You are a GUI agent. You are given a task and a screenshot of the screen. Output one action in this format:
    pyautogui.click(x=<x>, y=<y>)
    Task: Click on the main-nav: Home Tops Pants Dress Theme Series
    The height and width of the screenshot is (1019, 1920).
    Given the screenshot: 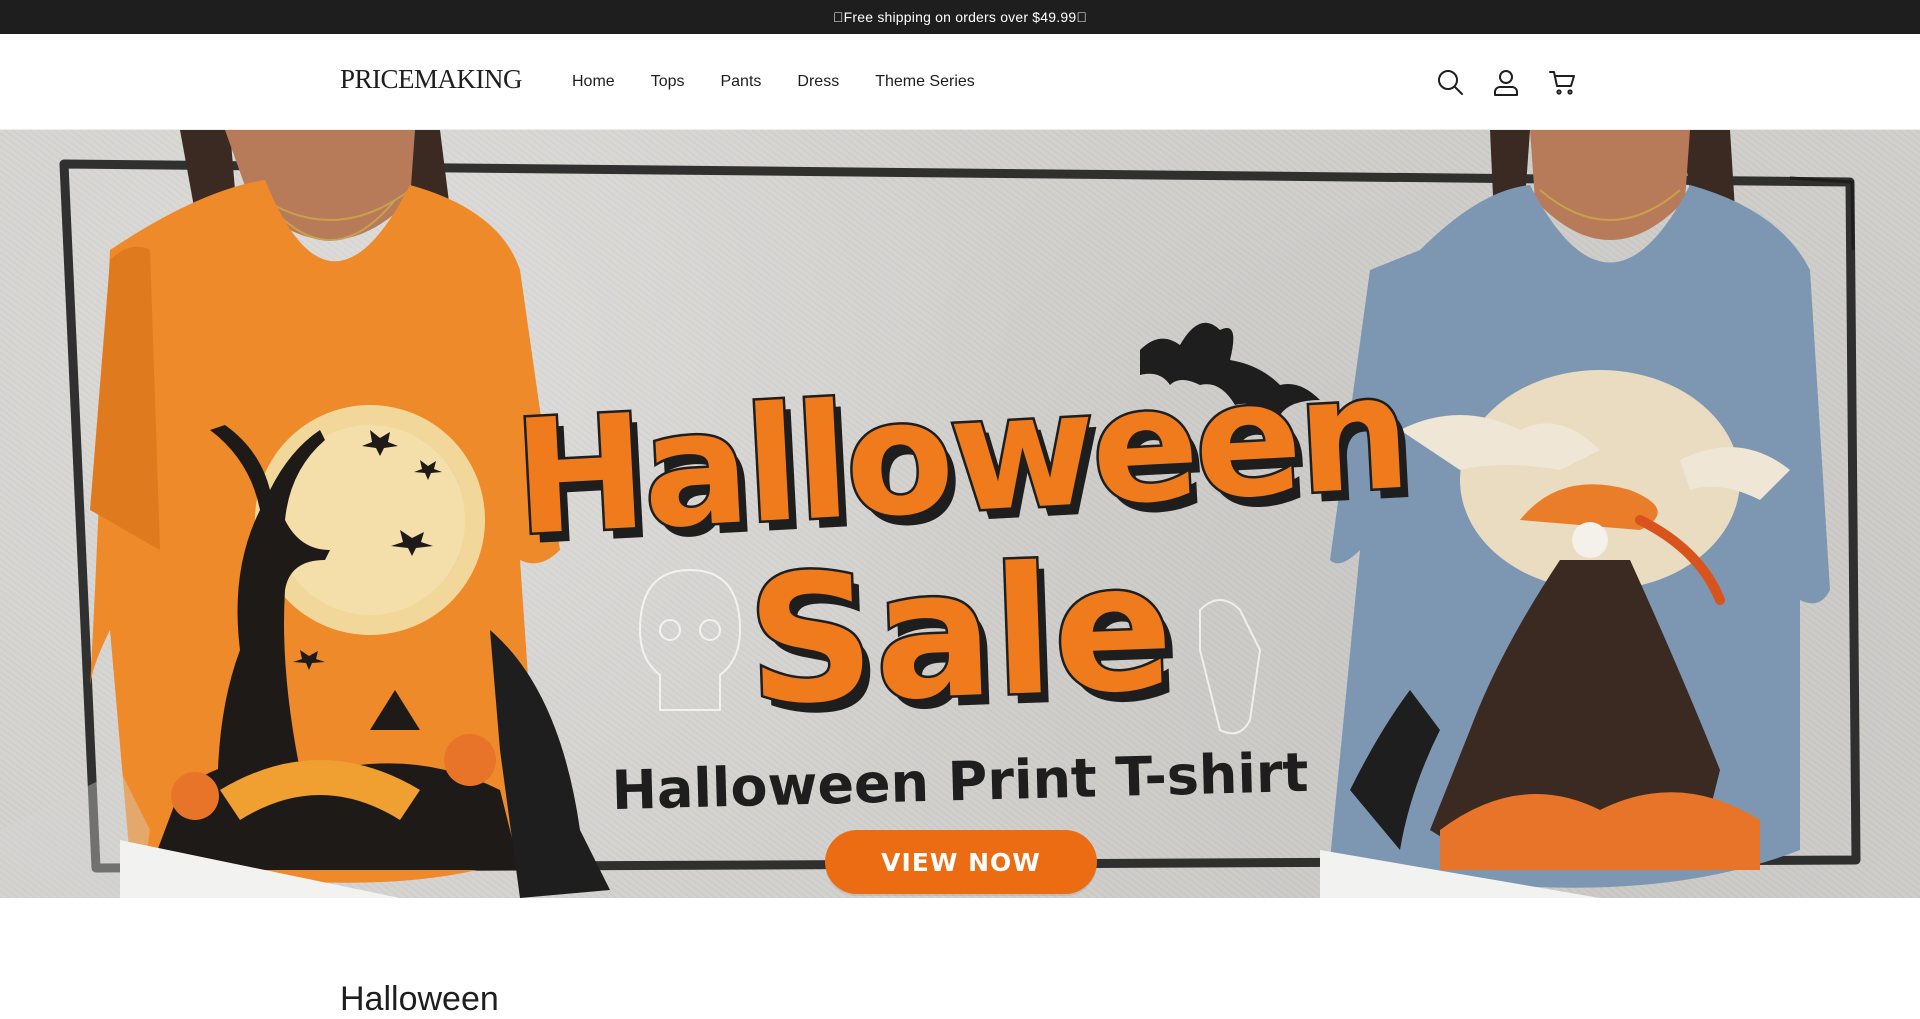 What is the action you would take?
    pyautogui.click(x=773, y=82)
    